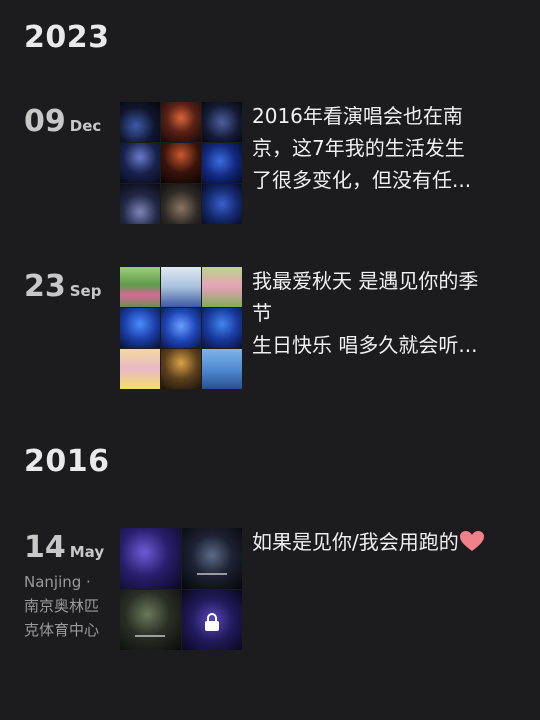  What do you see at coordinates (87, 552) in the screenshot?
I see `entry-month: May` at bounding box center [87, 552].